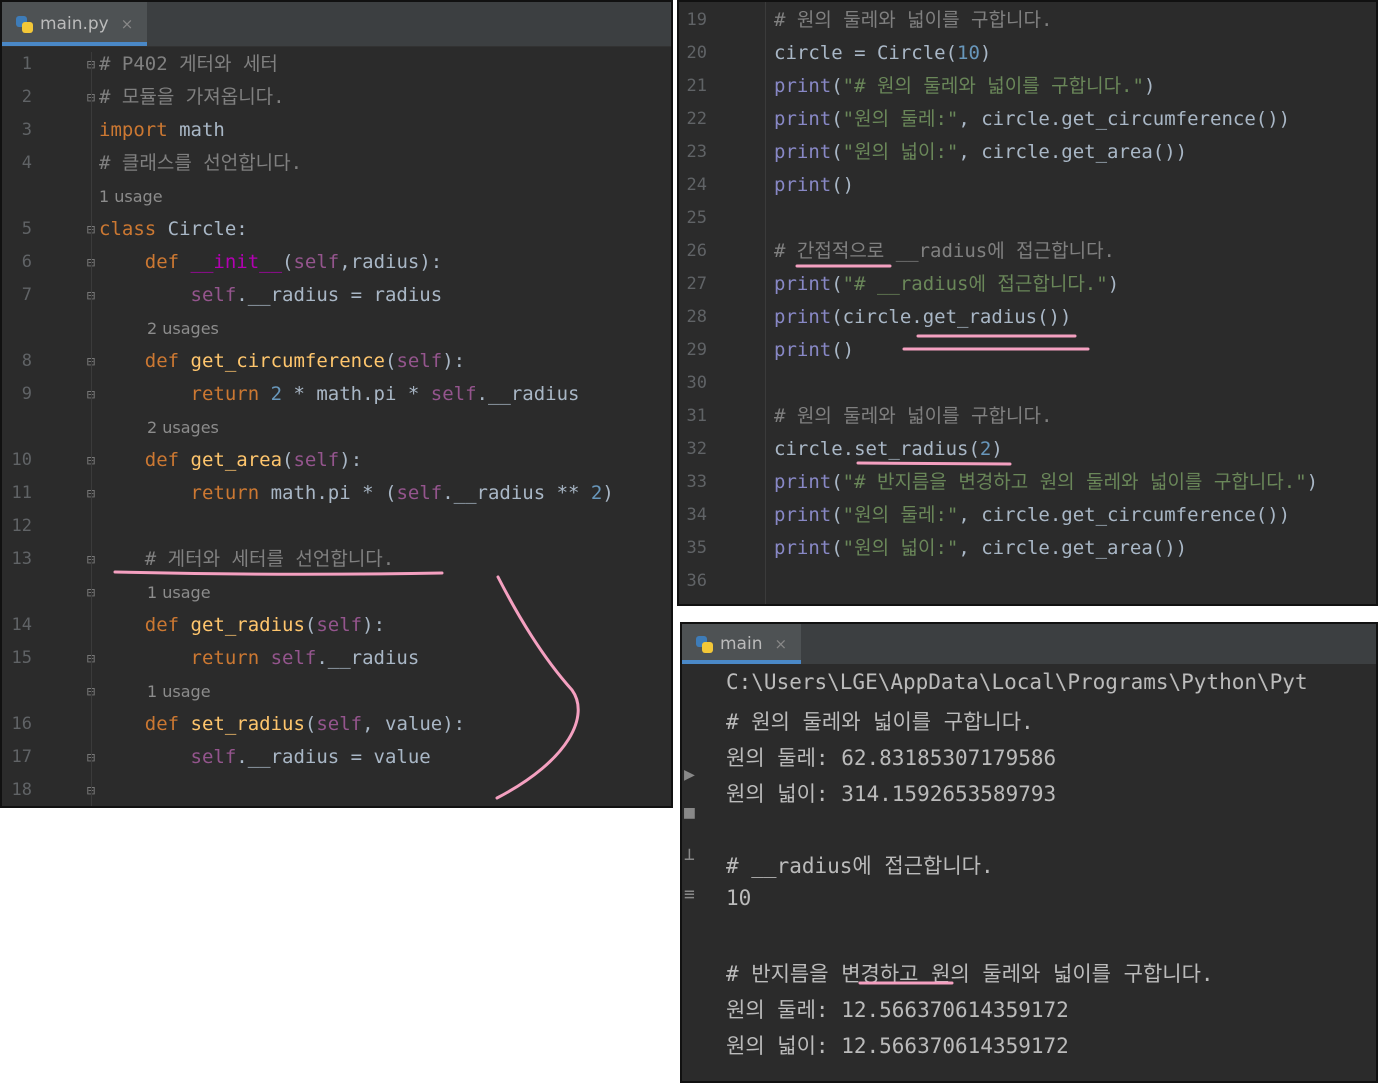 The width and height of the screenshot is (1378, 1083). What do you see at coordinates (696, 152) in the screenshot?
I see `line-number: 23` at bounding box center [696, 152].